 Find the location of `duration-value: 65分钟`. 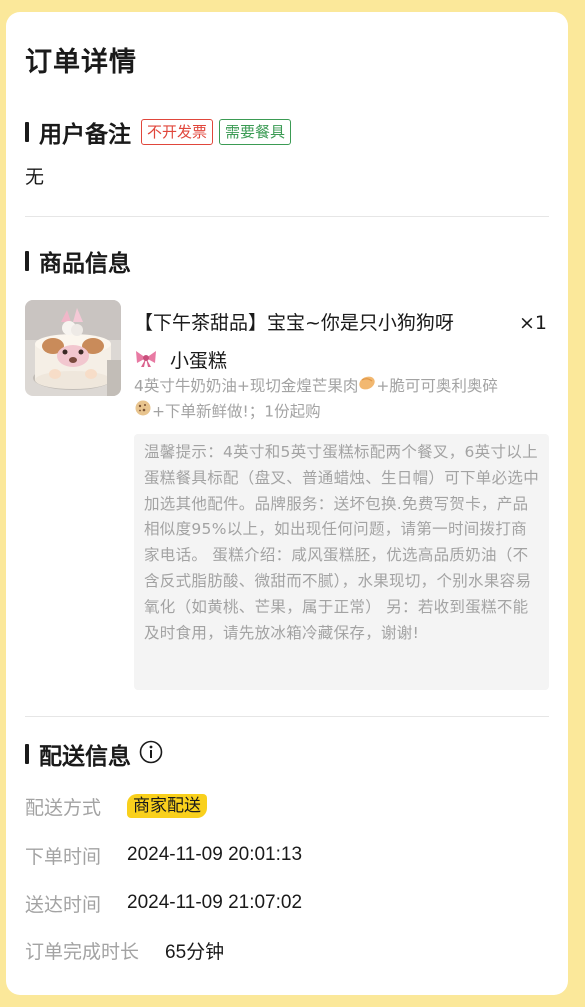

duration-value: 65分钟 is located at coordinates (195, 952).